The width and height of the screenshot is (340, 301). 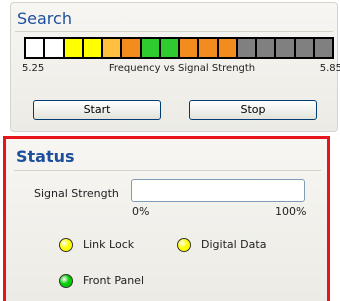 What do you see at coordinates (174, 31) in the screenshot?
I see `search-title-divider` at bounding box center [174, 31].